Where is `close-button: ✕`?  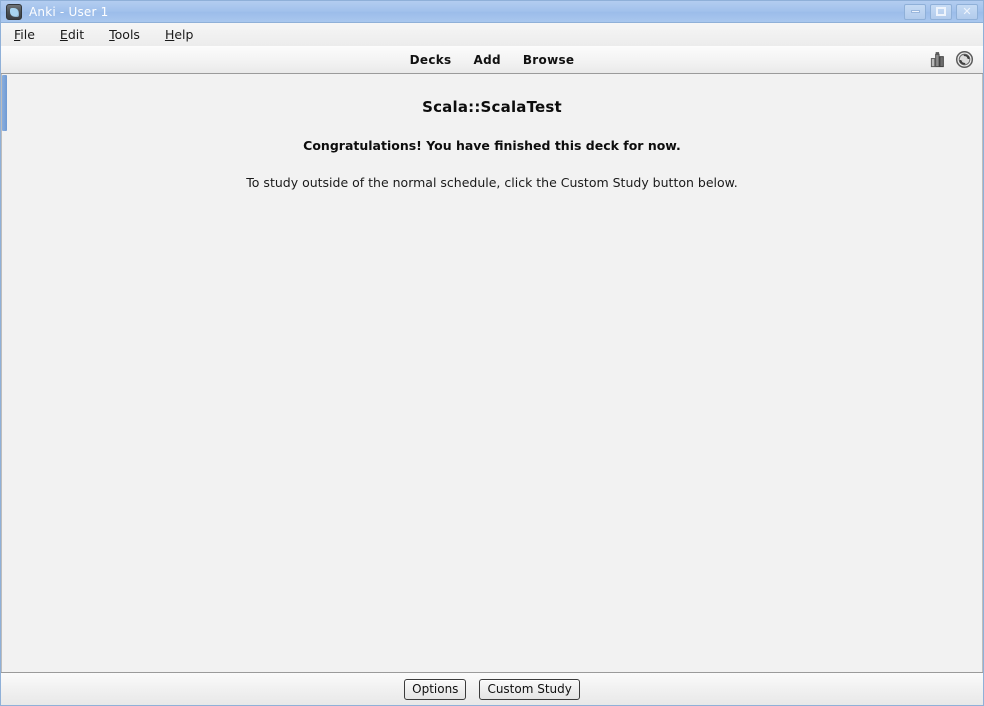
close-button: ✕ is located at coordinates (967, 11).